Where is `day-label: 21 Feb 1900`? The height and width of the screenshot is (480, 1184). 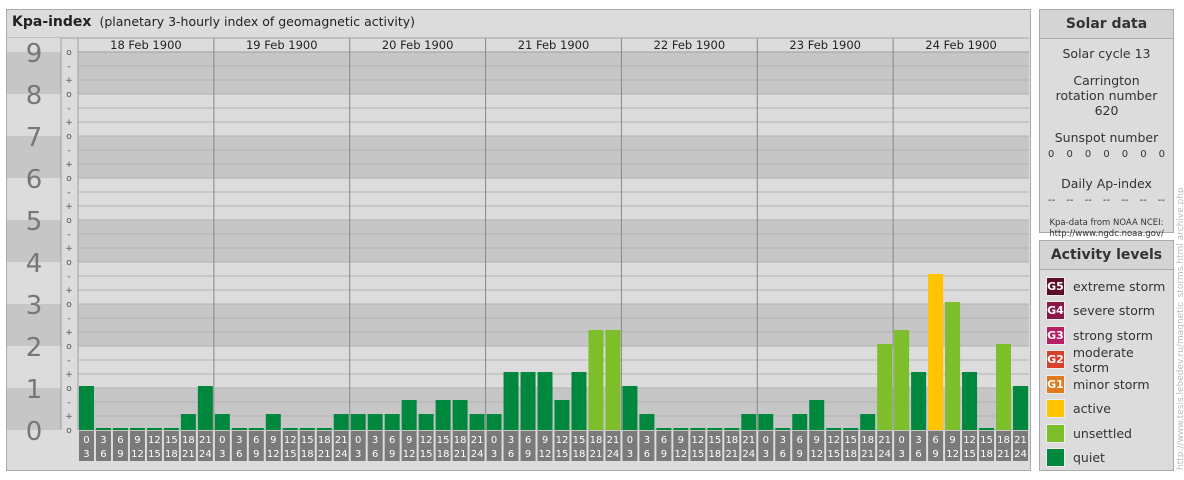
day-label: 21 Feb 1900 is located at coordinates (554, 45).